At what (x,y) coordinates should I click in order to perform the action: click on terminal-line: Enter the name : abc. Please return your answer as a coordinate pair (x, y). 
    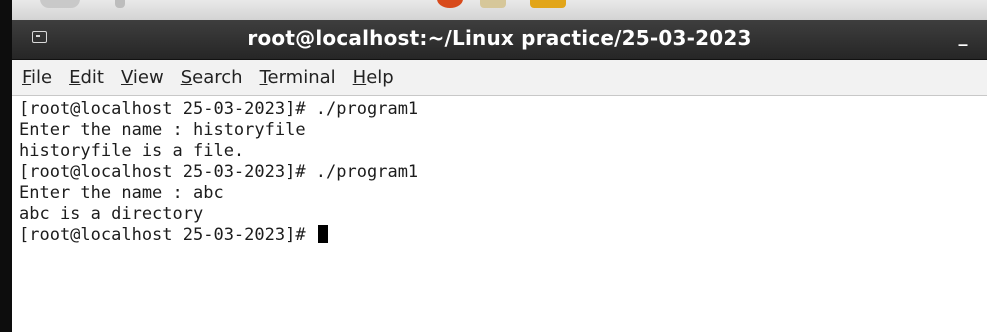
    Looking at the image, I should click on (121, 193).